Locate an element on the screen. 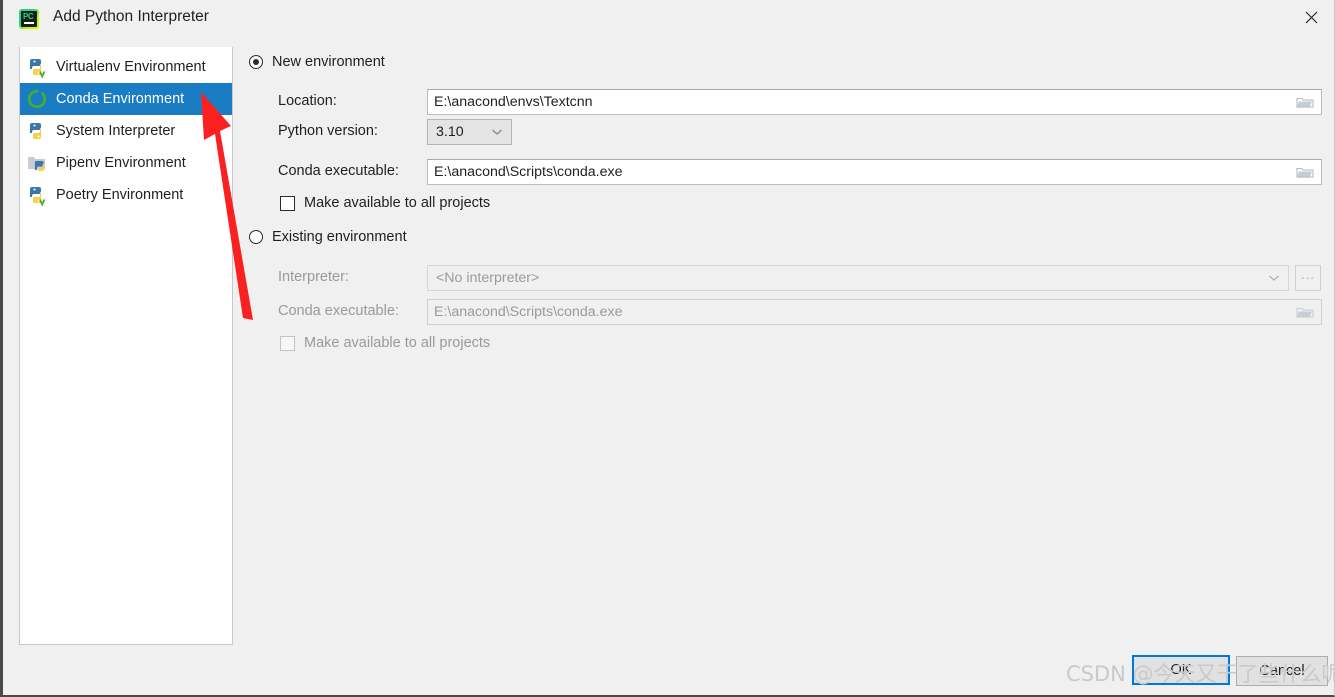  interpreter-label: Interpreter: is located at coordinates (313, 277).